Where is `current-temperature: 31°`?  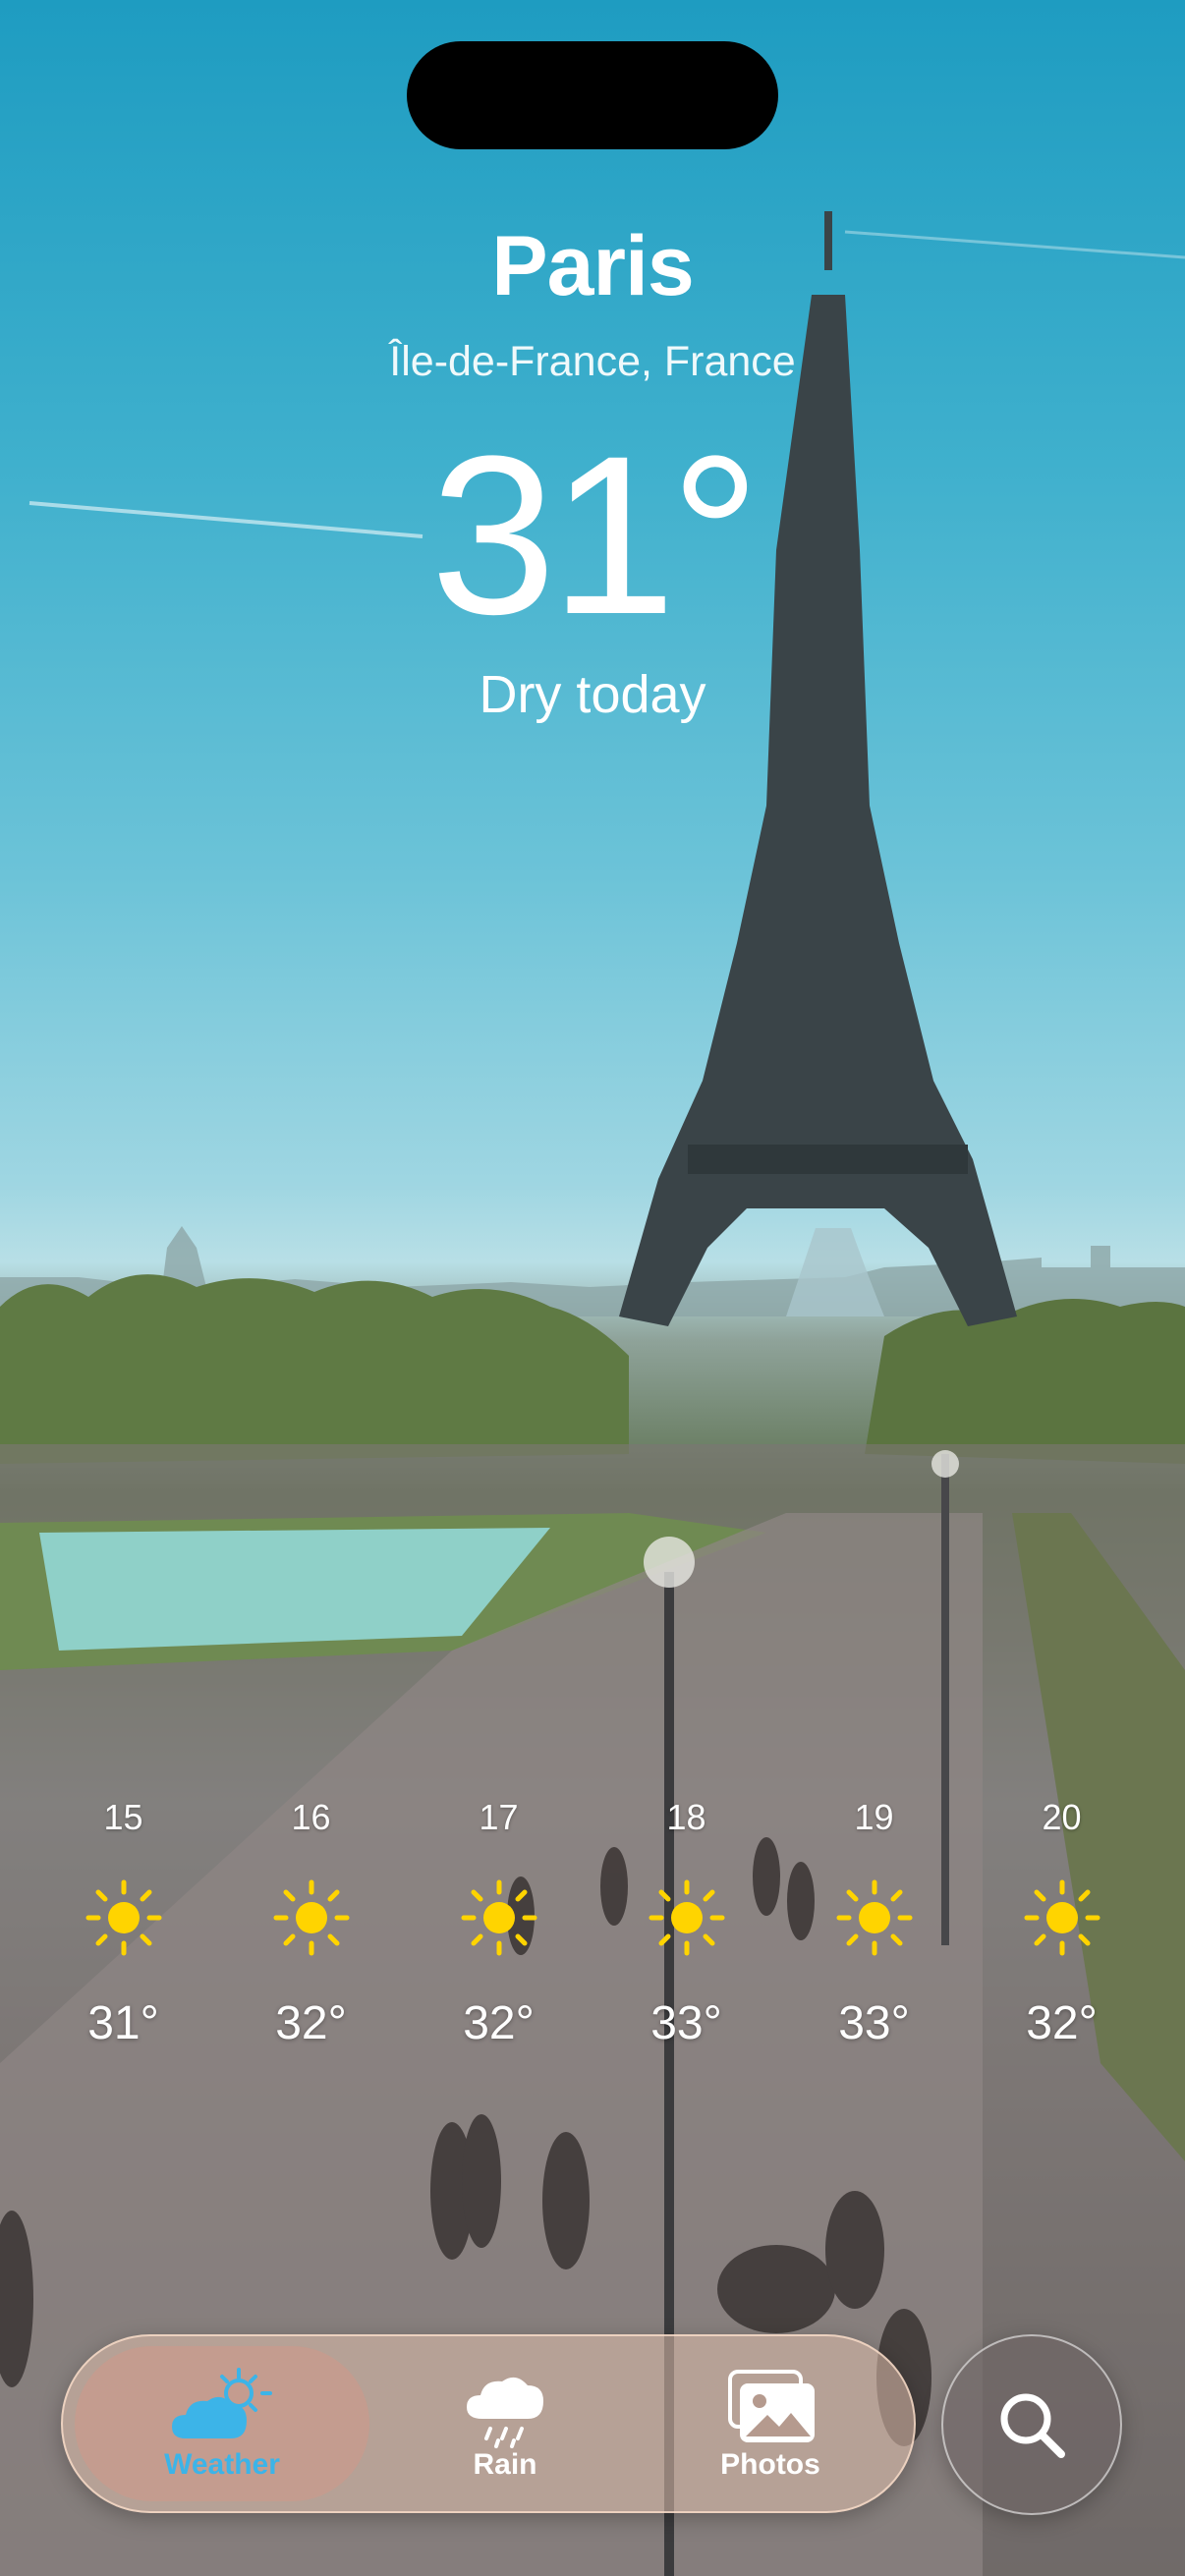
current-temperature: 31° is located at coordinates (596, 535).